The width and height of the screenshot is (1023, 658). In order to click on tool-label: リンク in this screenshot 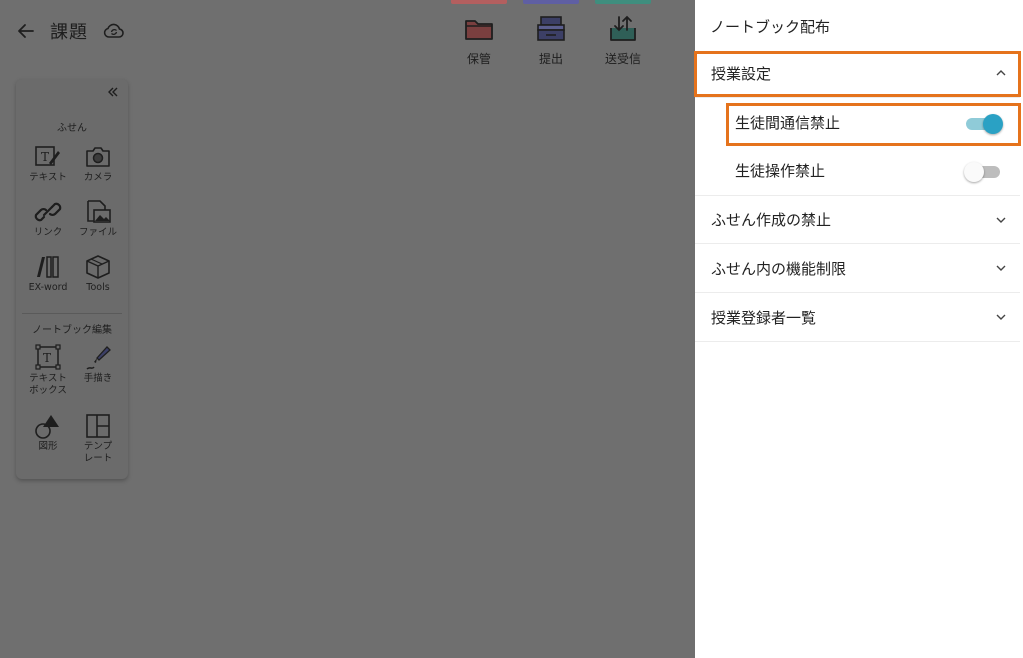, I will do `click(48, 232)`.